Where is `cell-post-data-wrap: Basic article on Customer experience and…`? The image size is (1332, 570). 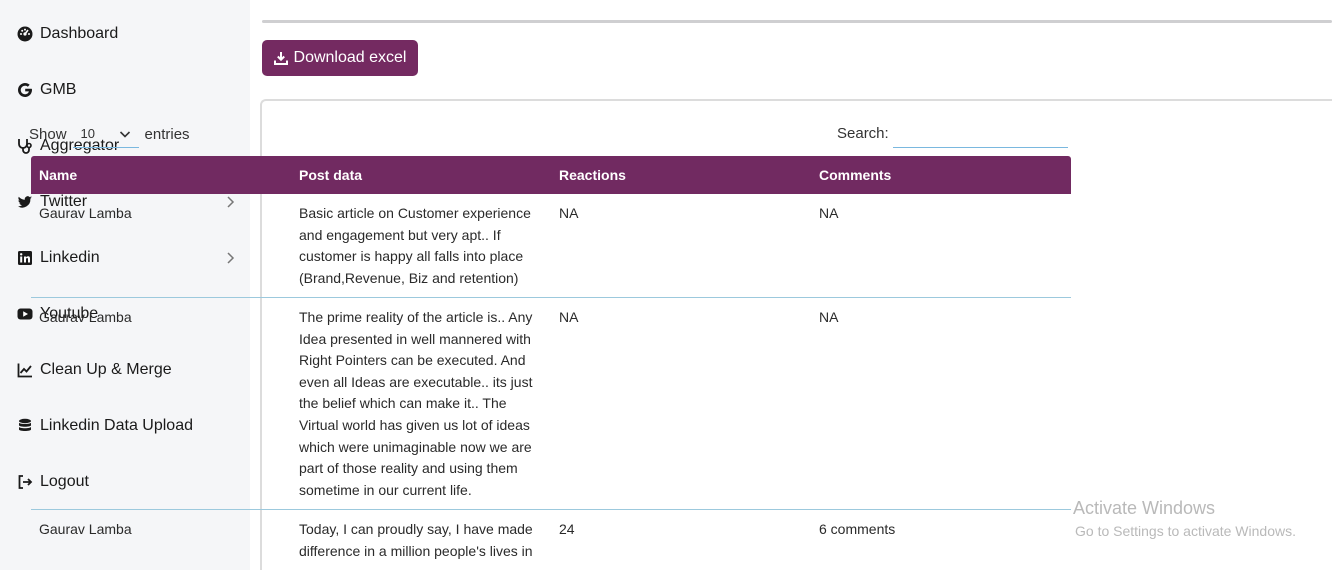 cell-post-data-wrap: Basic article on Customer experience and… is located at coordinates (421, 245).